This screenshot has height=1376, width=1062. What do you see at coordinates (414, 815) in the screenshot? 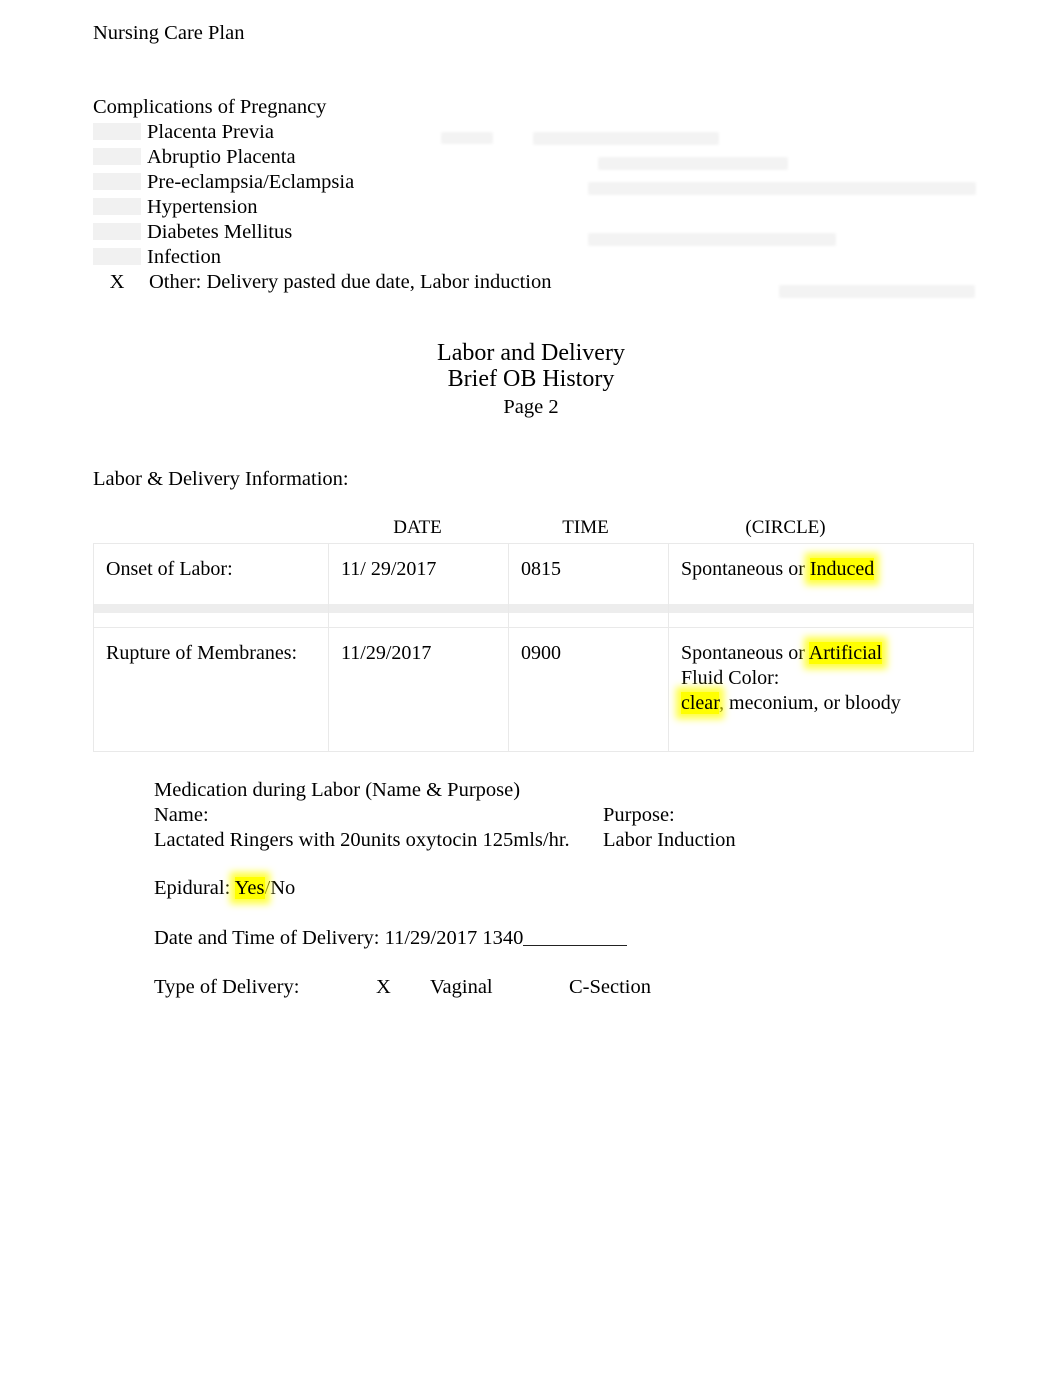
I see `medication-labels-line: Name: Purpose:` at bounding box center [414, 815].